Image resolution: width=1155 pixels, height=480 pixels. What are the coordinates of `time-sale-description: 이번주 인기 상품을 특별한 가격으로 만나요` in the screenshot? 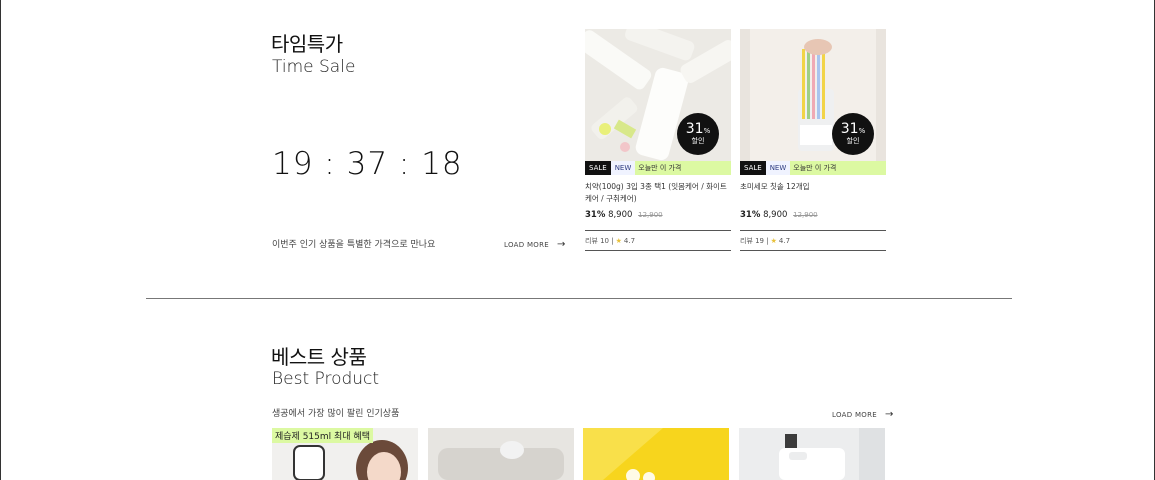 It's located at (354, 245).